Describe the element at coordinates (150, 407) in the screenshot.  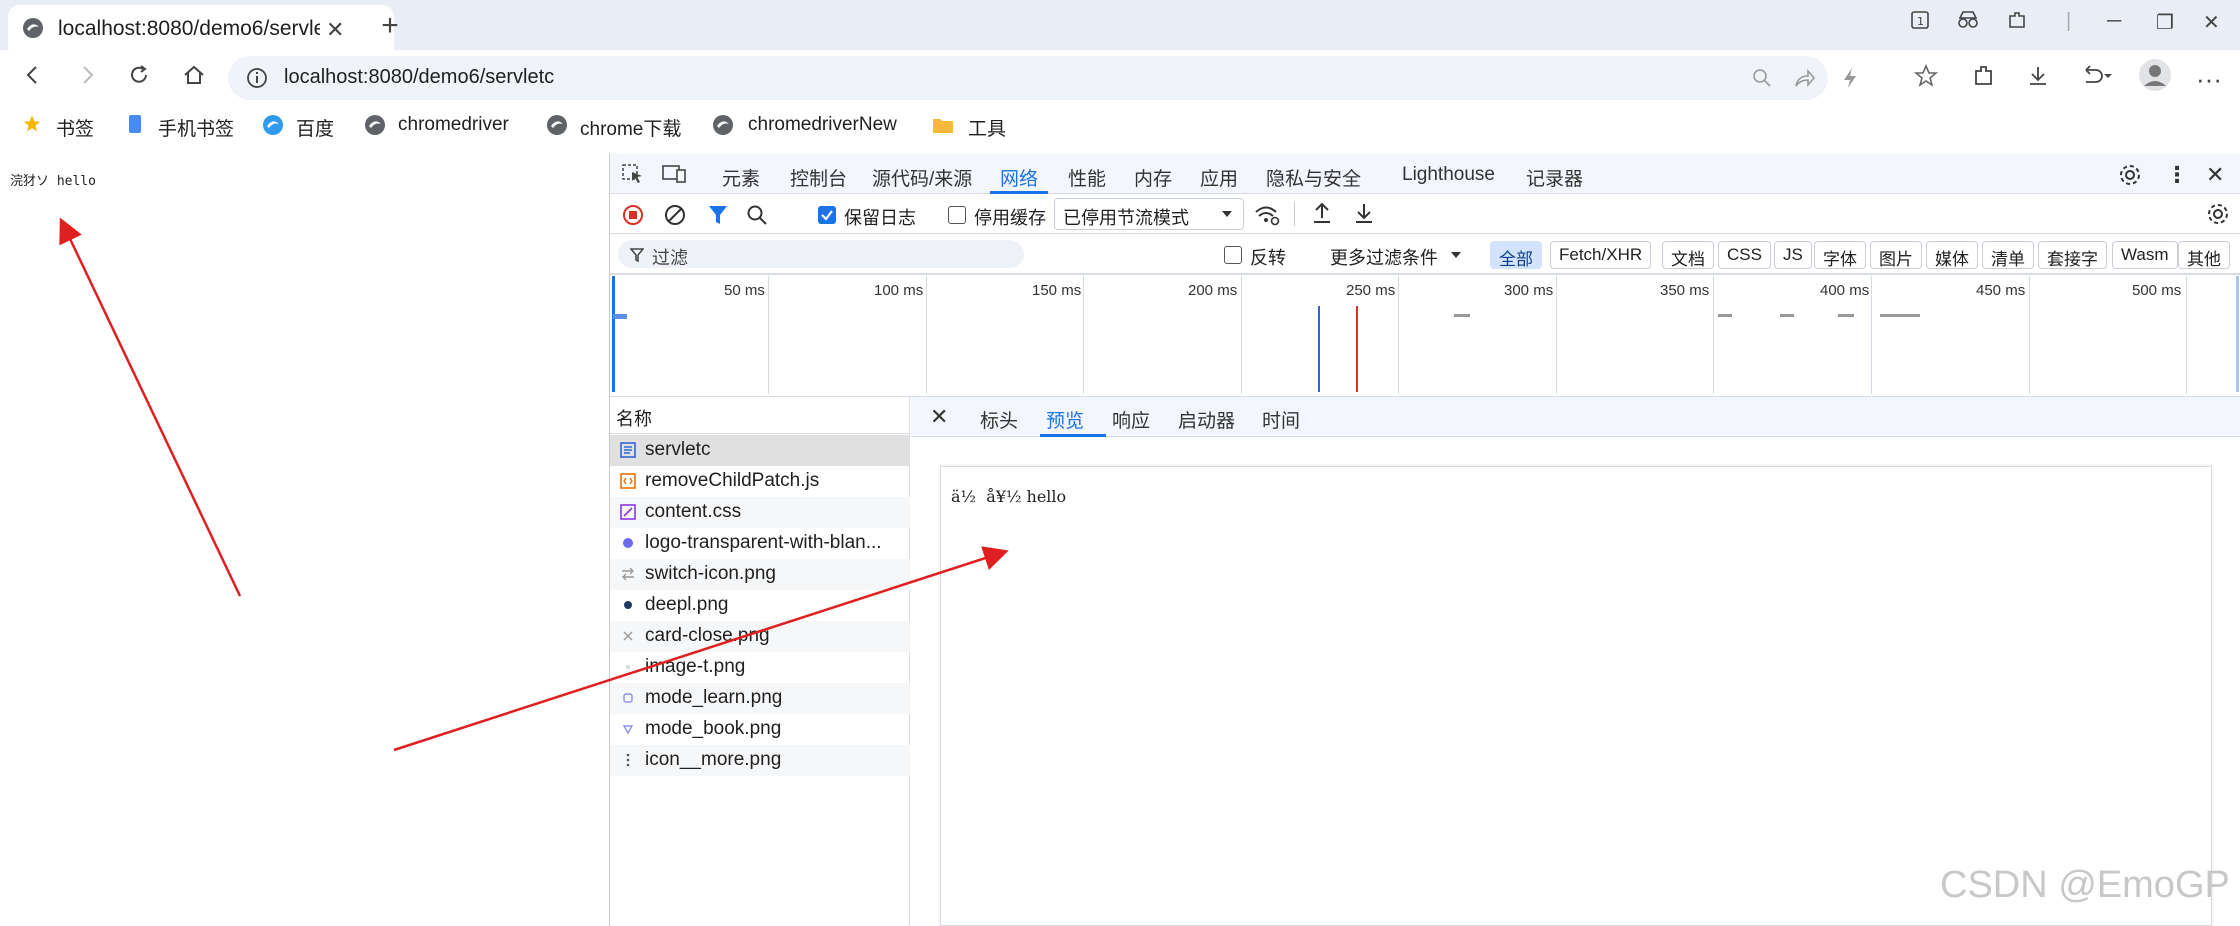
I see `arrow-to-page-text` at that location.